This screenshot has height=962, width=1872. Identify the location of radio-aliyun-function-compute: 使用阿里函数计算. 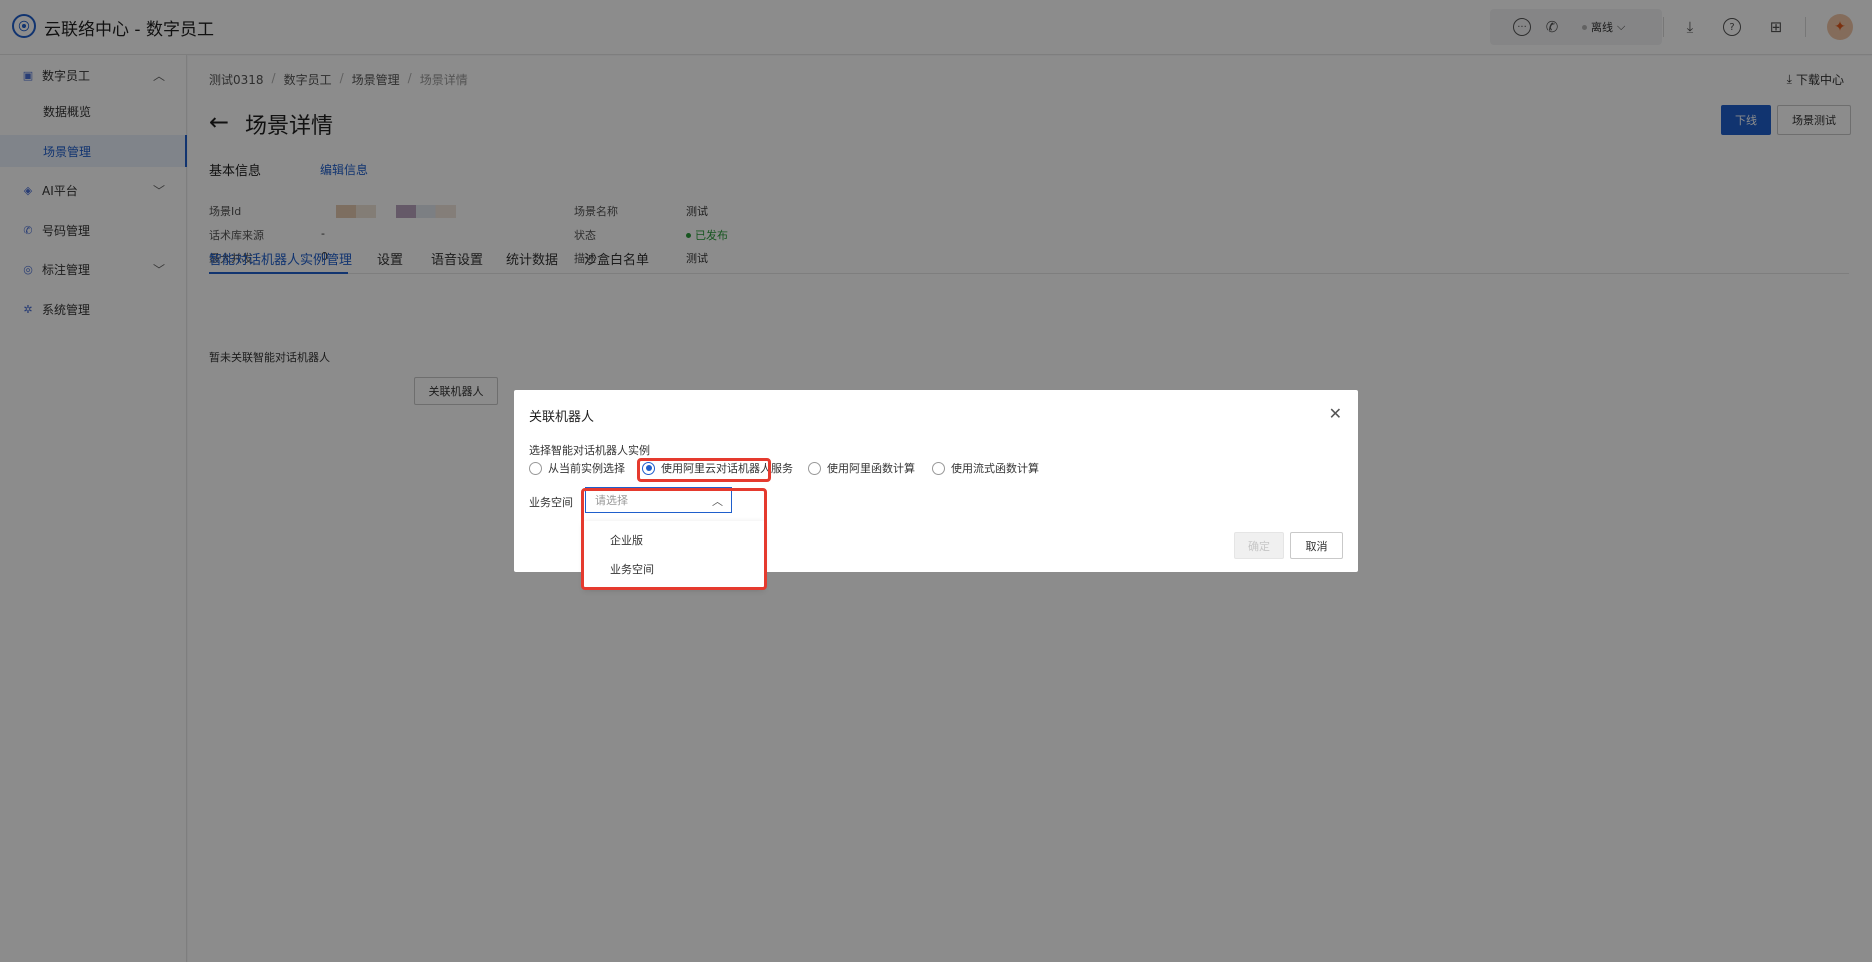
(861, 468).